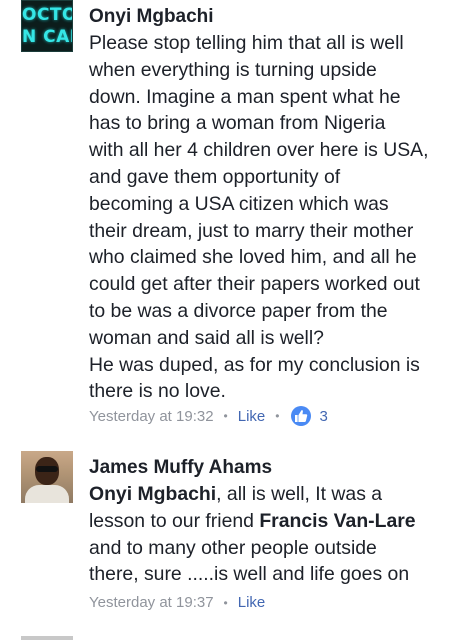 Image resolution: width=468 pixels, height=640 pixels. Describe the element at coordinates (47, 469) in the screenshot. I see `avatar-sunglasses` at that location.